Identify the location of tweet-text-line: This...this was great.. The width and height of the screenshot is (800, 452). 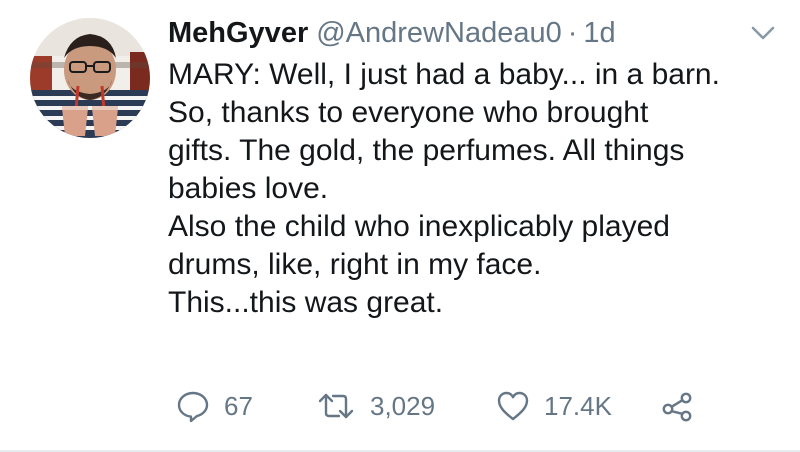
(306, 302).